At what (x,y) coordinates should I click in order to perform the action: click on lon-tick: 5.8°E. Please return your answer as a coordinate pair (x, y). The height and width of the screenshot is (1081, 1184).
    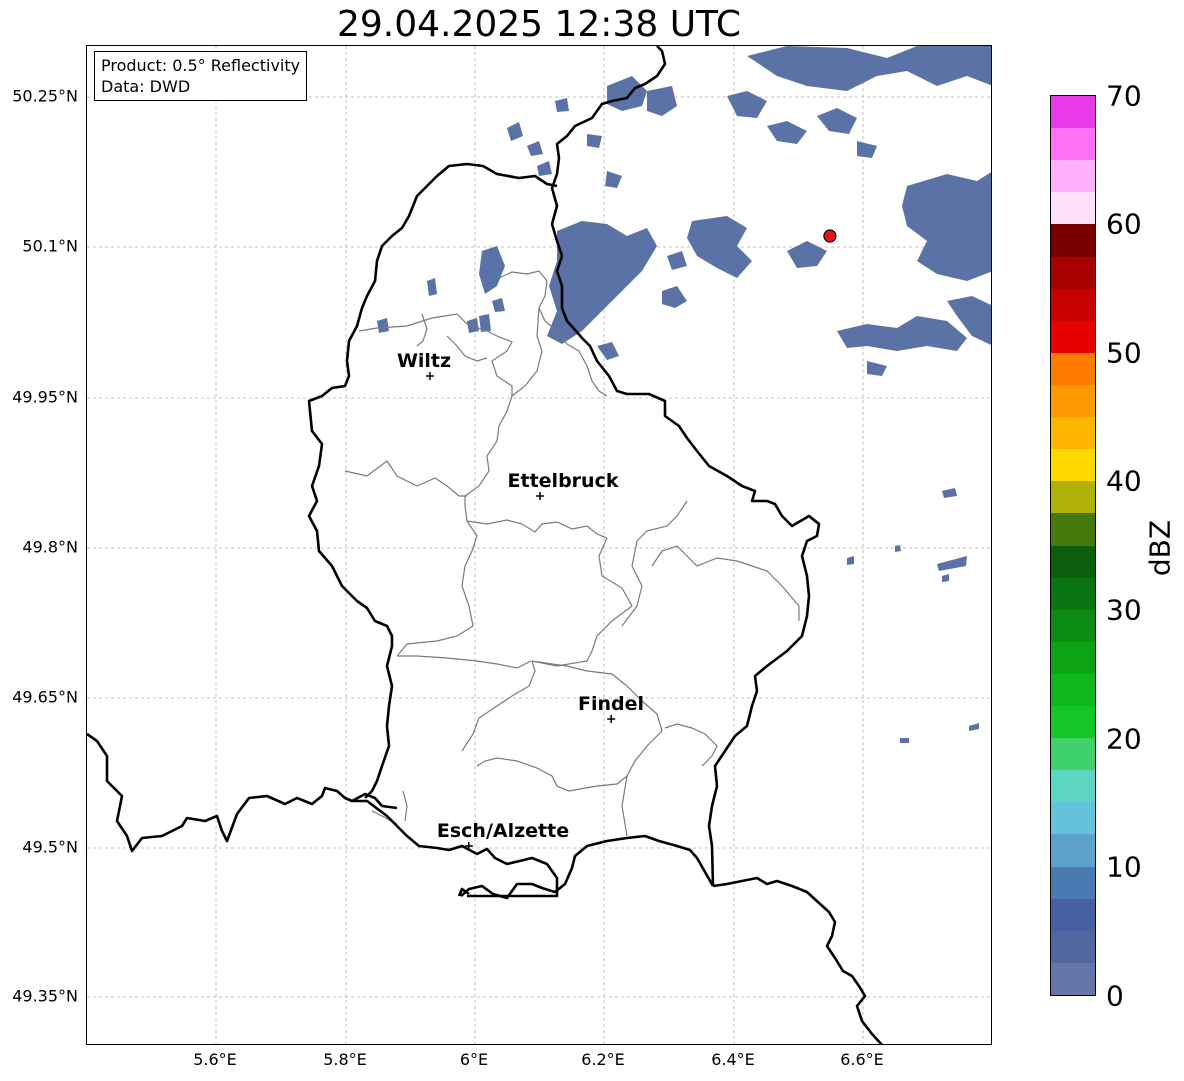
    Looking at the image, I should click on (345, 1059).